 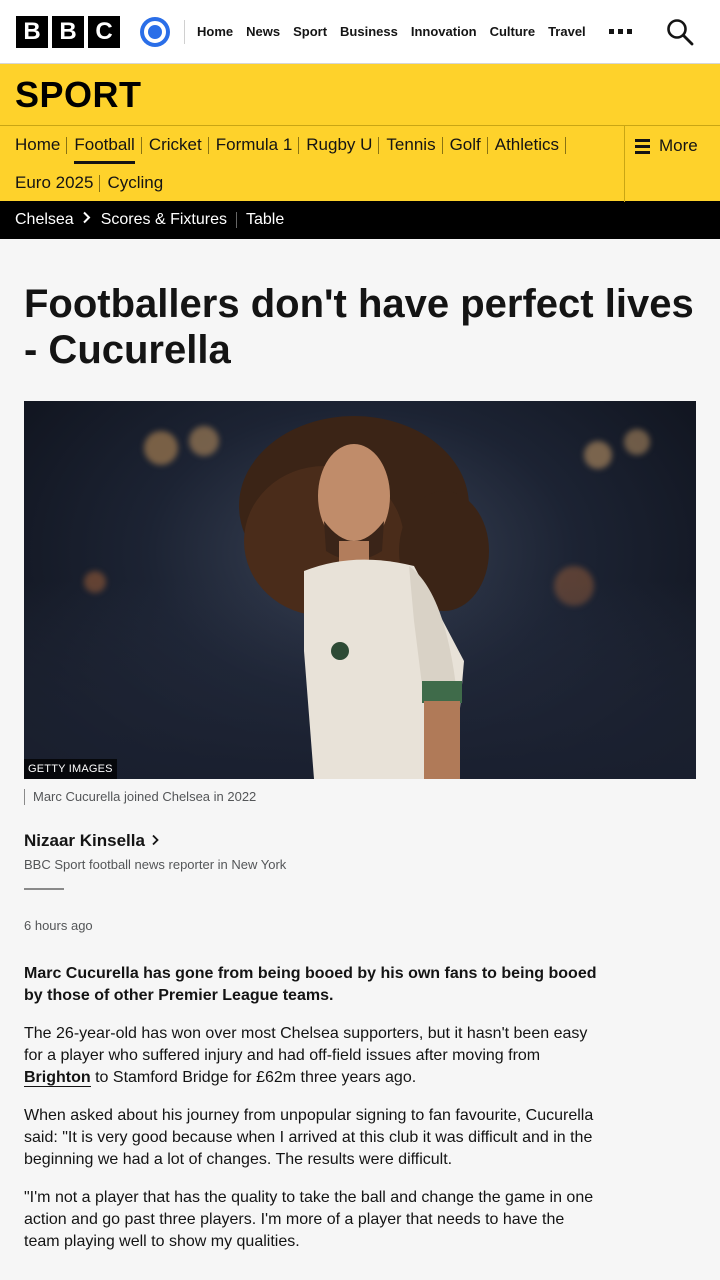 I want to click on sport-nav-rugby-union: Rugby U, so click(x=343, y=145).